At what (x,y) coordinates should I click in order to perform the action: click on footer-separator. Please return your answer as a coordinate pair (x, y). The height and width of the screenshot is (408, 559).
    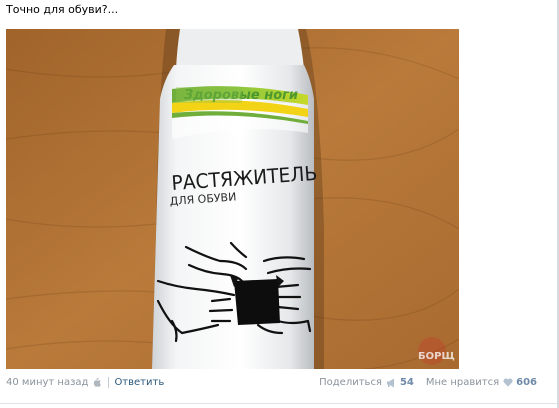
    Looking at the image, I should click on (109, 382).